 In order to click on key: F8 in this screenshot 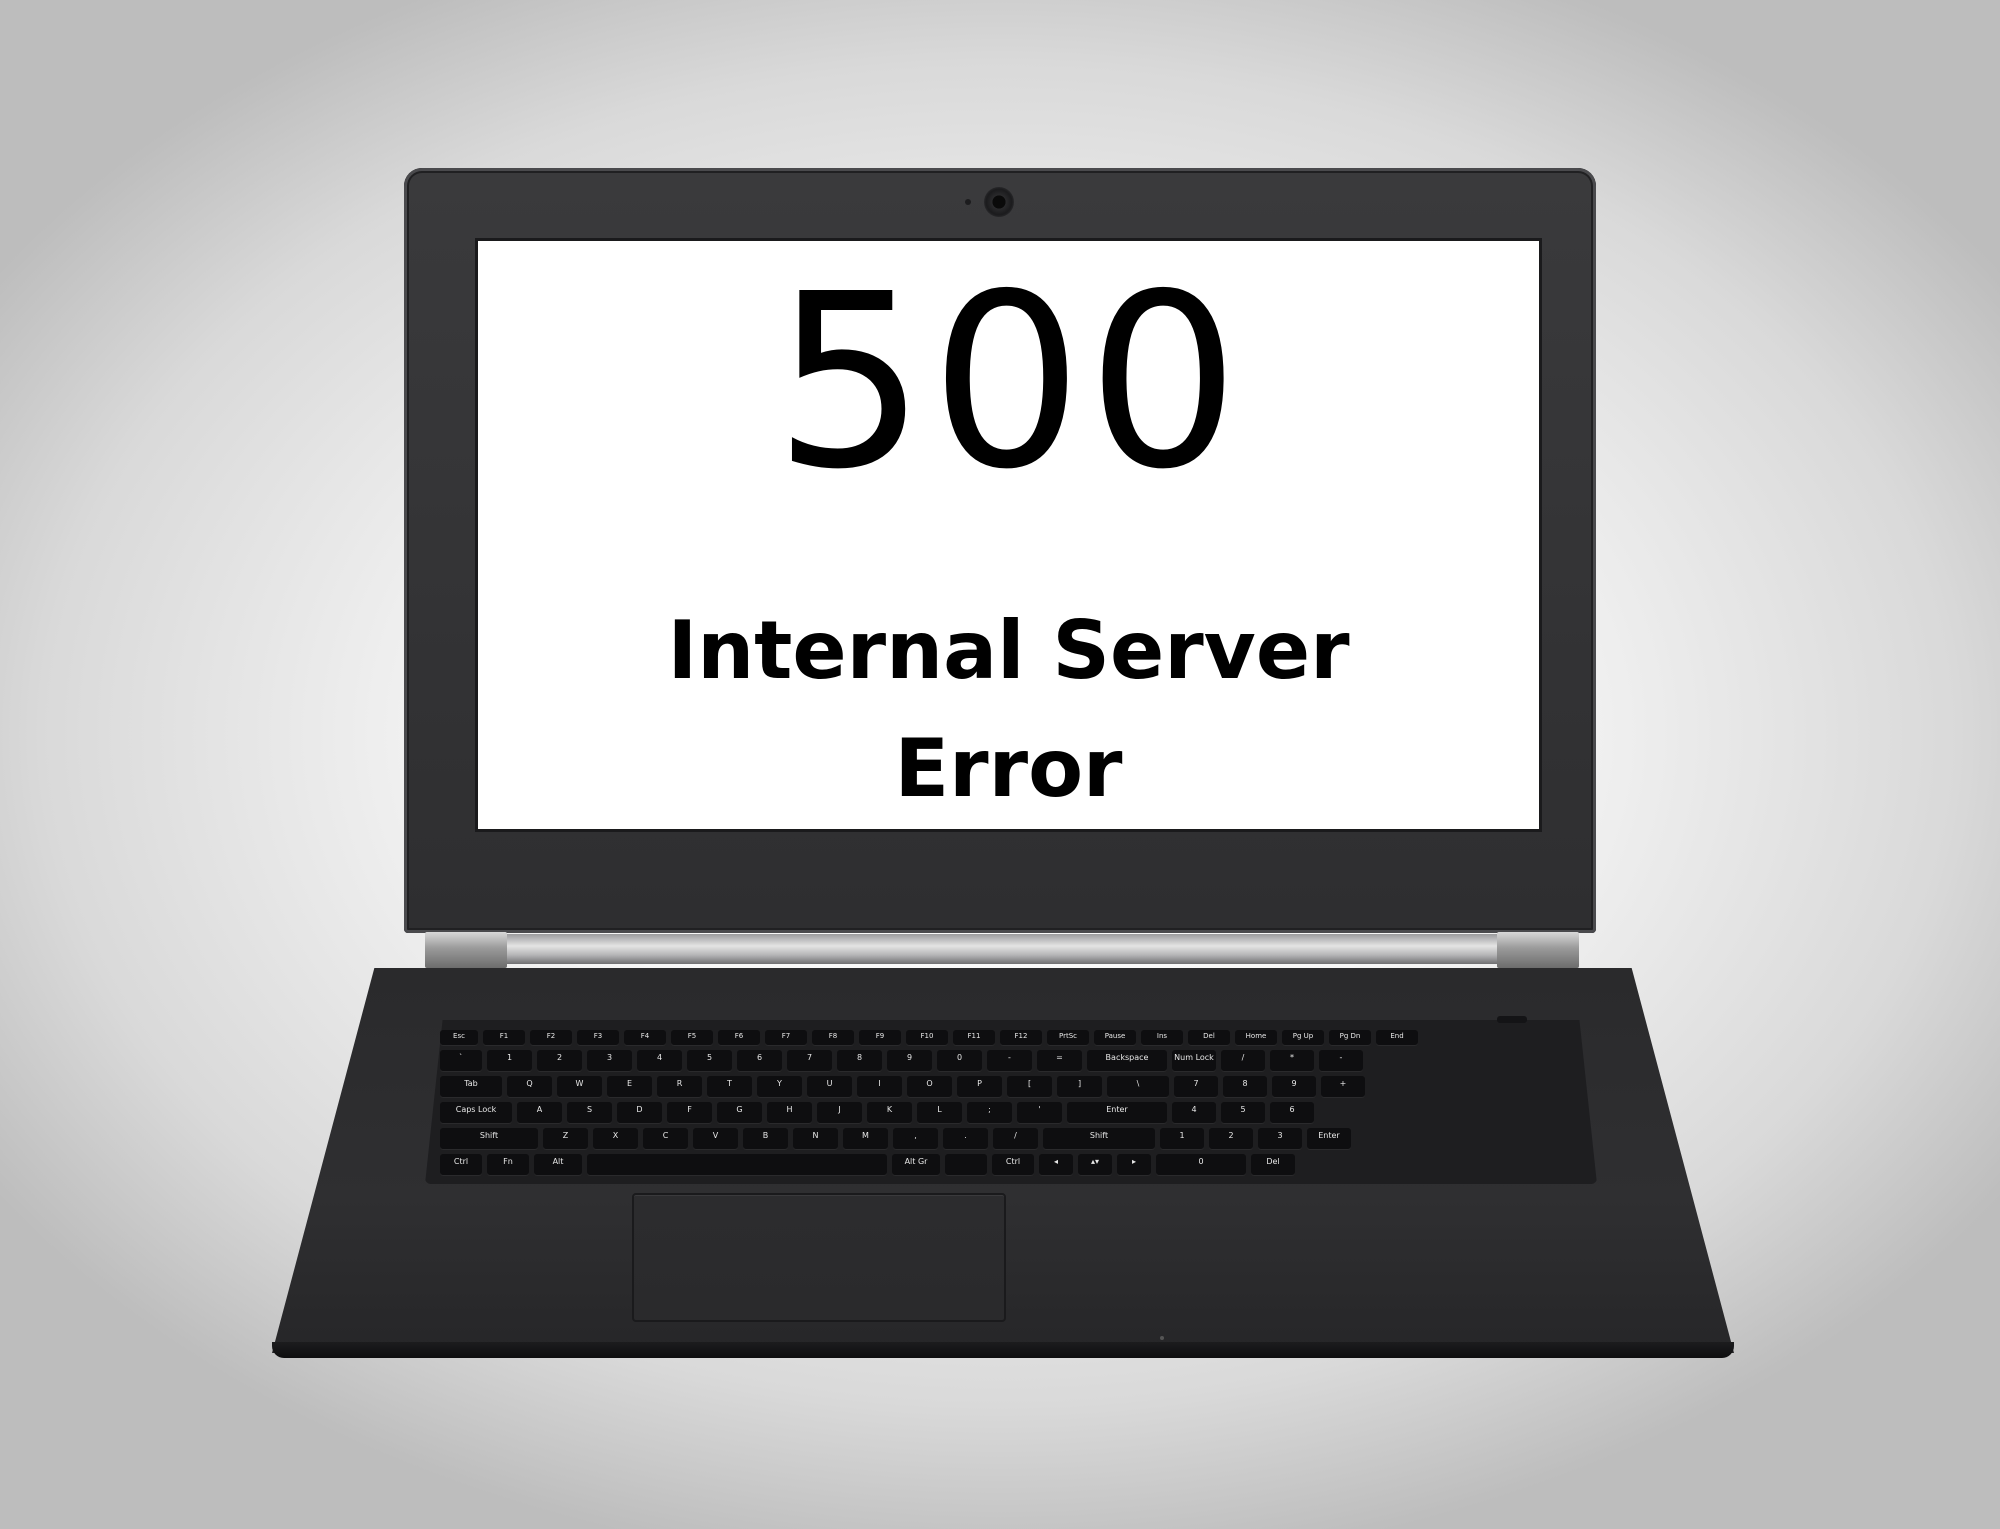, I will do `click(833, 1038)`.